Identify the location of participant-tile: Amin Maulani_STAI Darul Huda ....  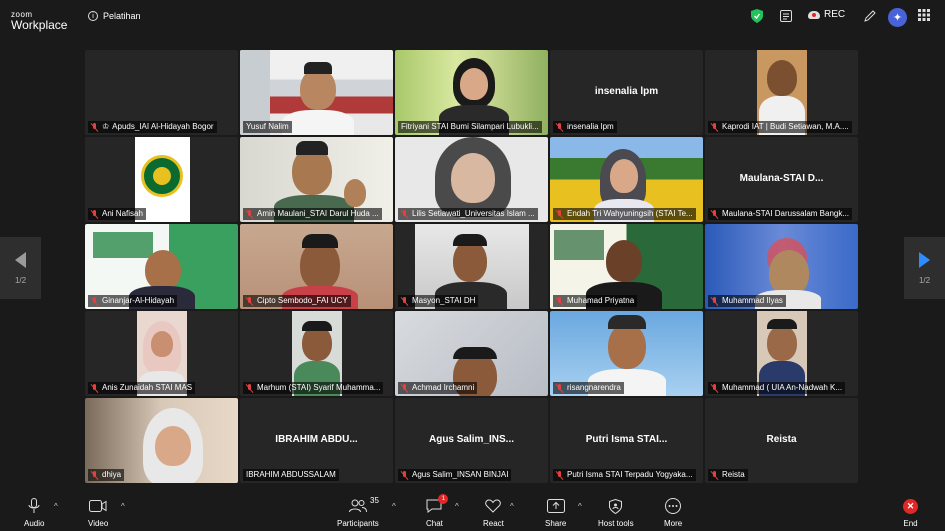
(316, 179).